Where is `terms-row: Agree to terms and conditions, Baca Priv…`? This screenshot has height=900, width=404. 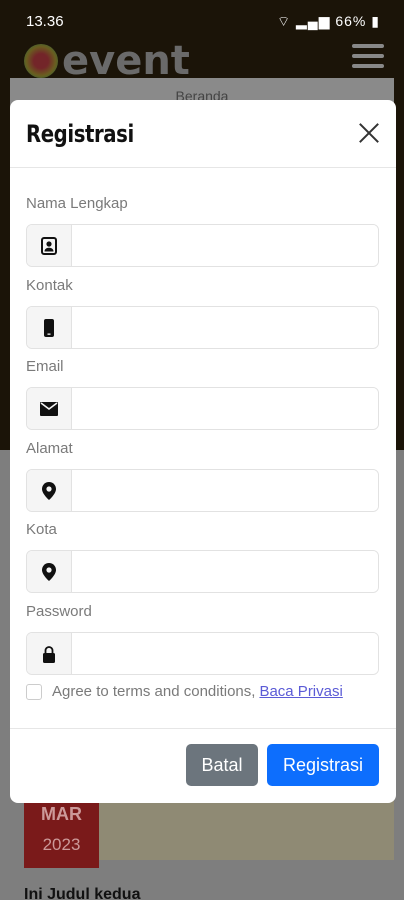
terms-row: Agree to terms and conditions, Baca Priv… is located at coordinates (184, 691).